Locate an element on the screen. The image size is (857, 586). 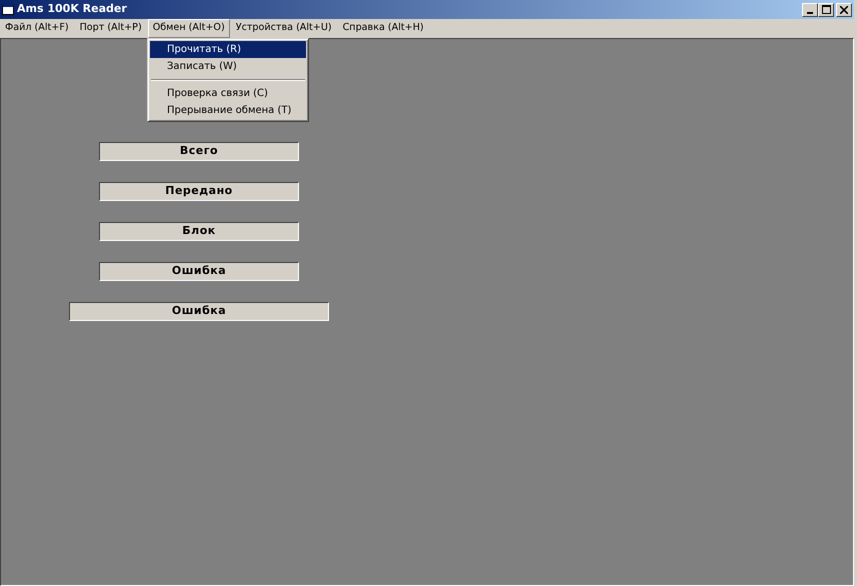
minimize-button is located at coordinates (810, 9).